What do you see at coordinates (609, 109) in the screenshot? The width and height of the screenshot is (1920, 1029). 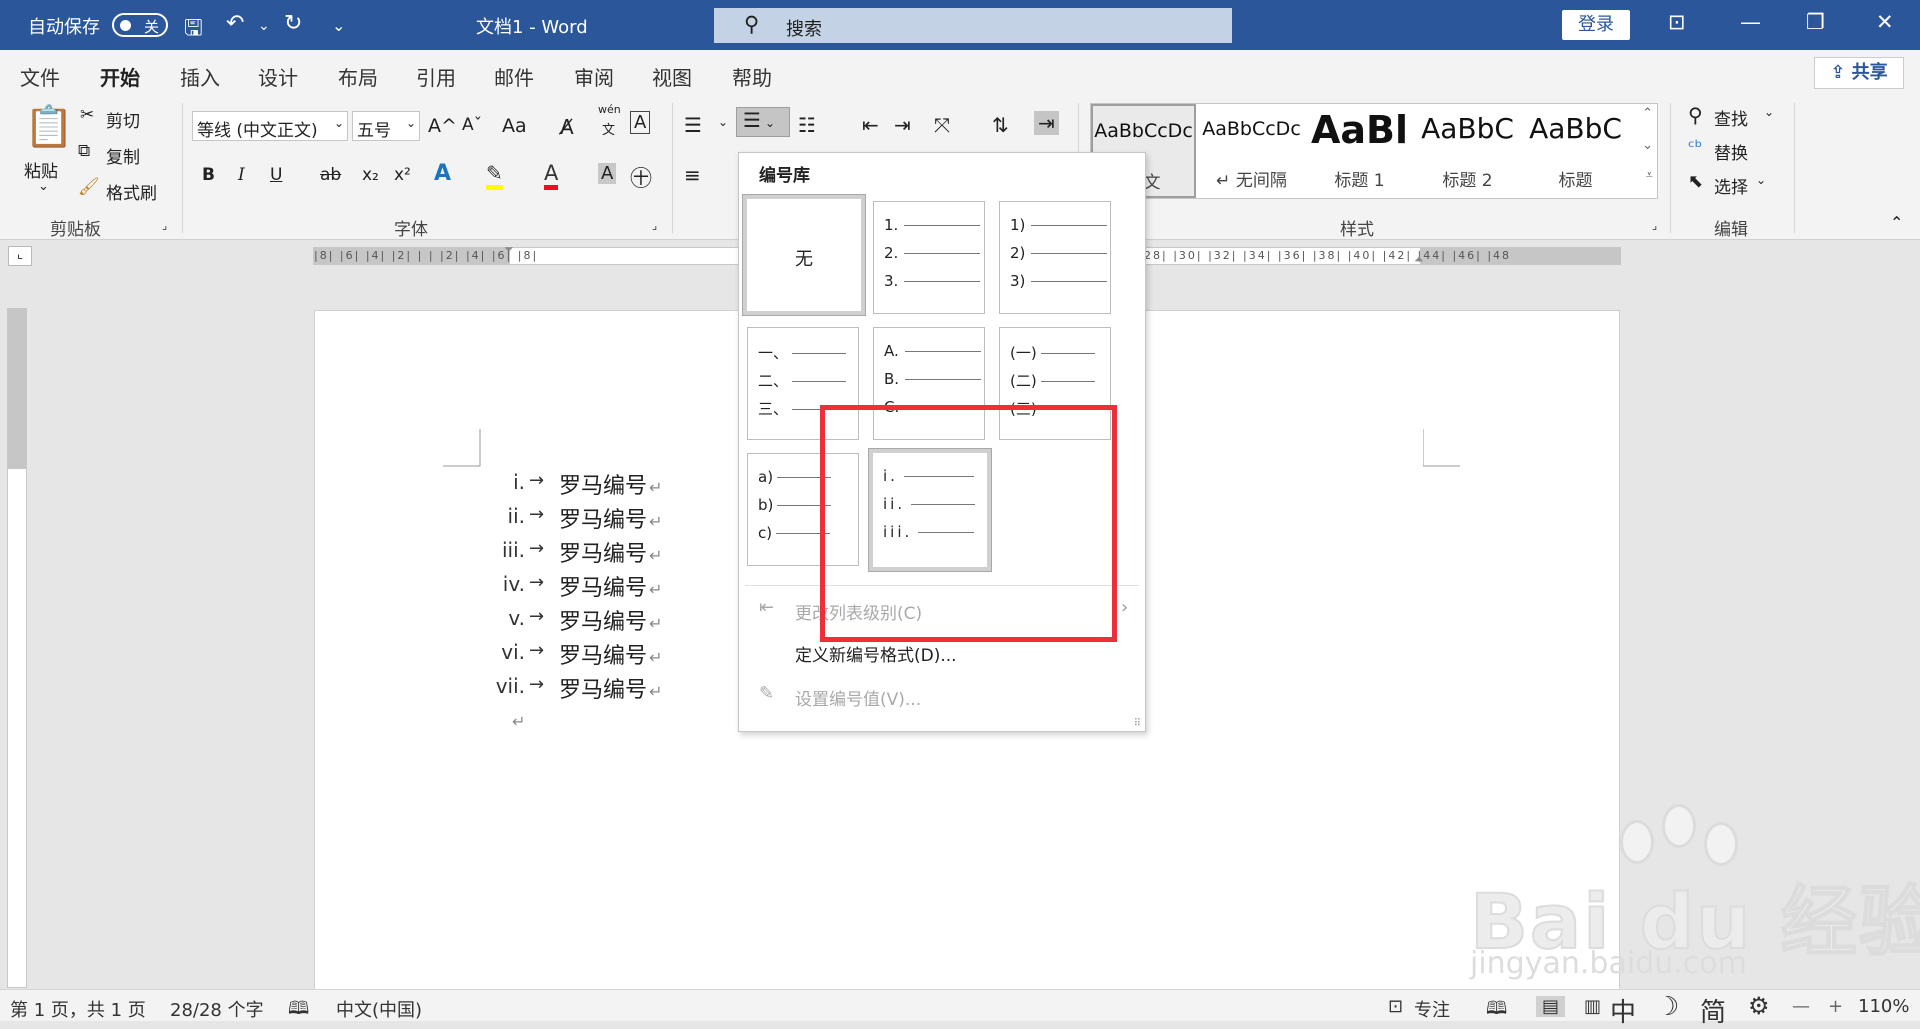 I see `pinyin-guide-top: wén` at bounding box center [609, 109].